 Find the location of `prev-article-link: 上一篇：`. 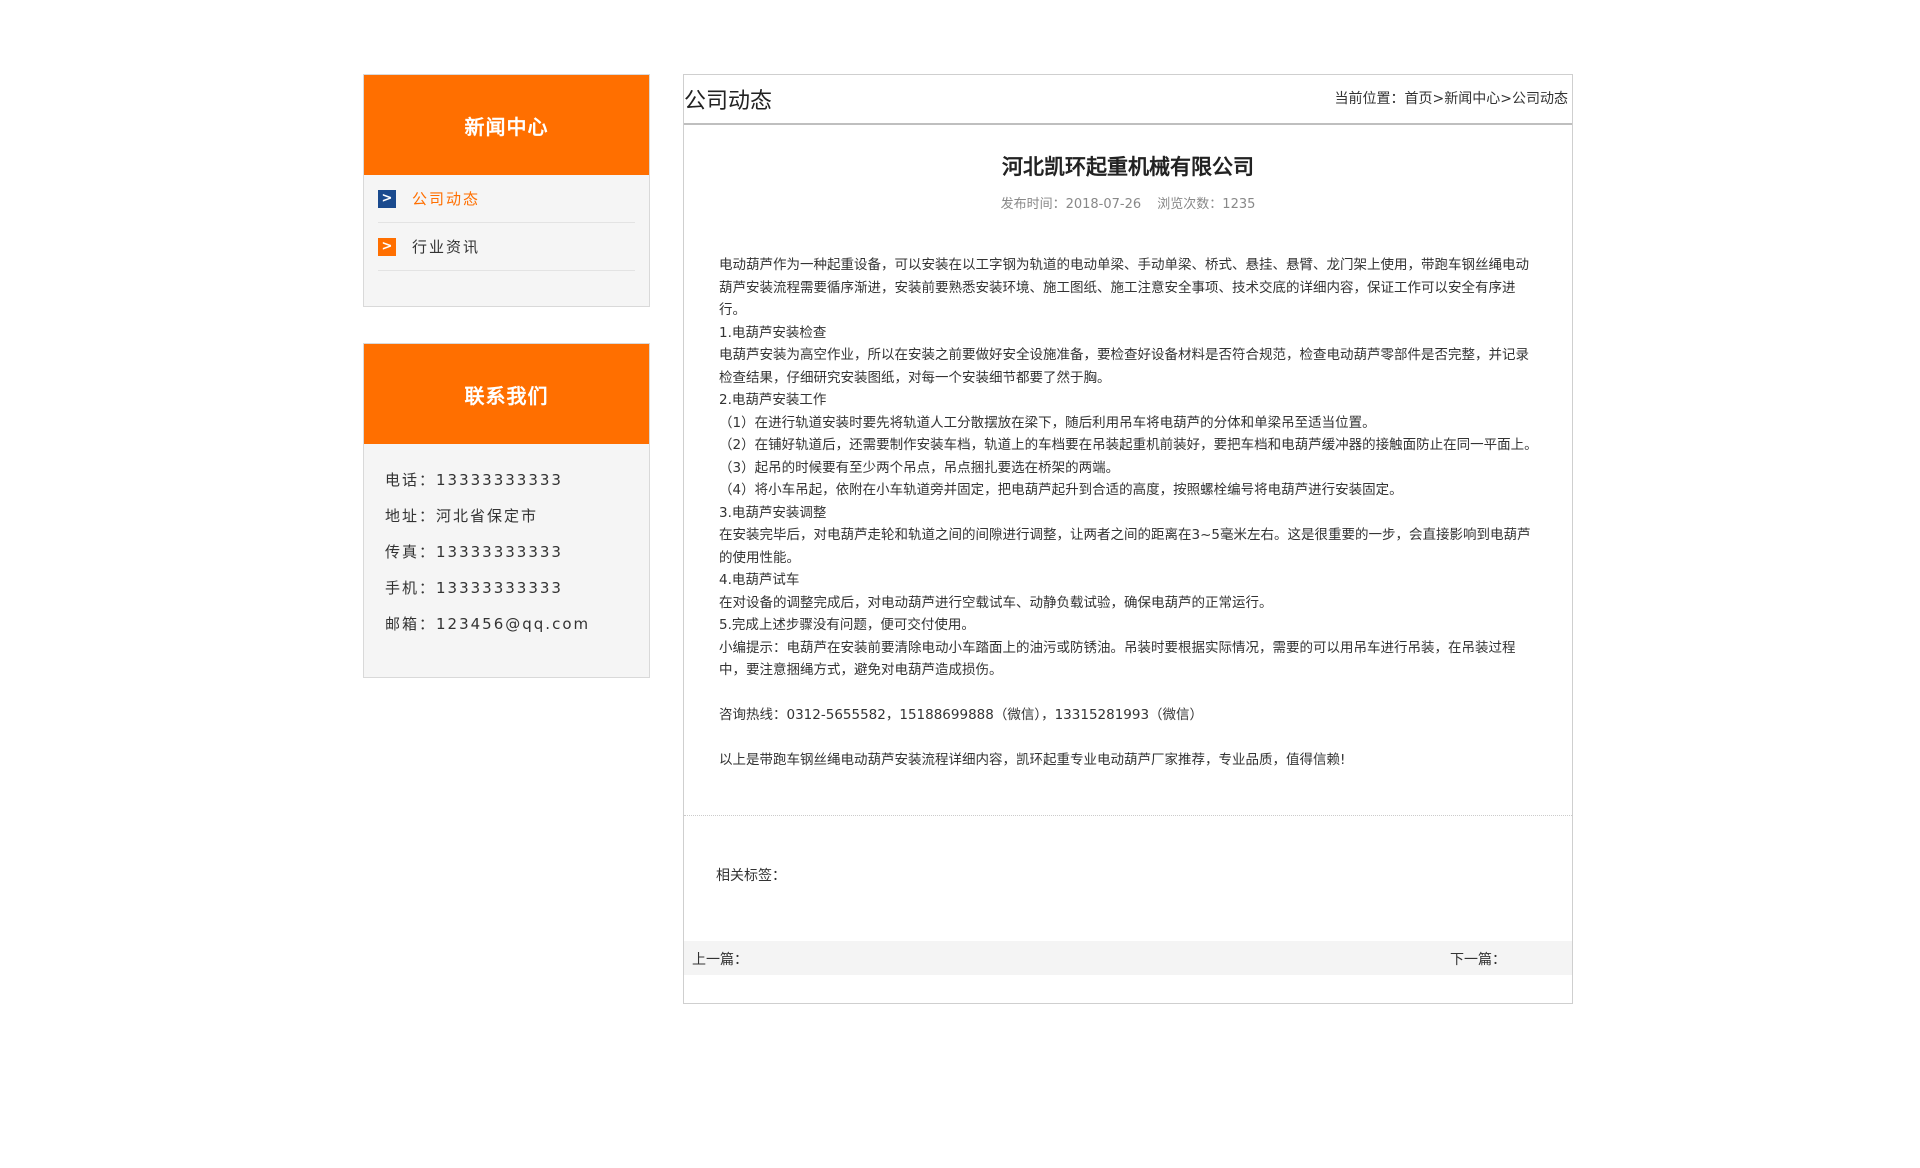

prev-article-link: 上一篇： is located at coordinates (720, 959).